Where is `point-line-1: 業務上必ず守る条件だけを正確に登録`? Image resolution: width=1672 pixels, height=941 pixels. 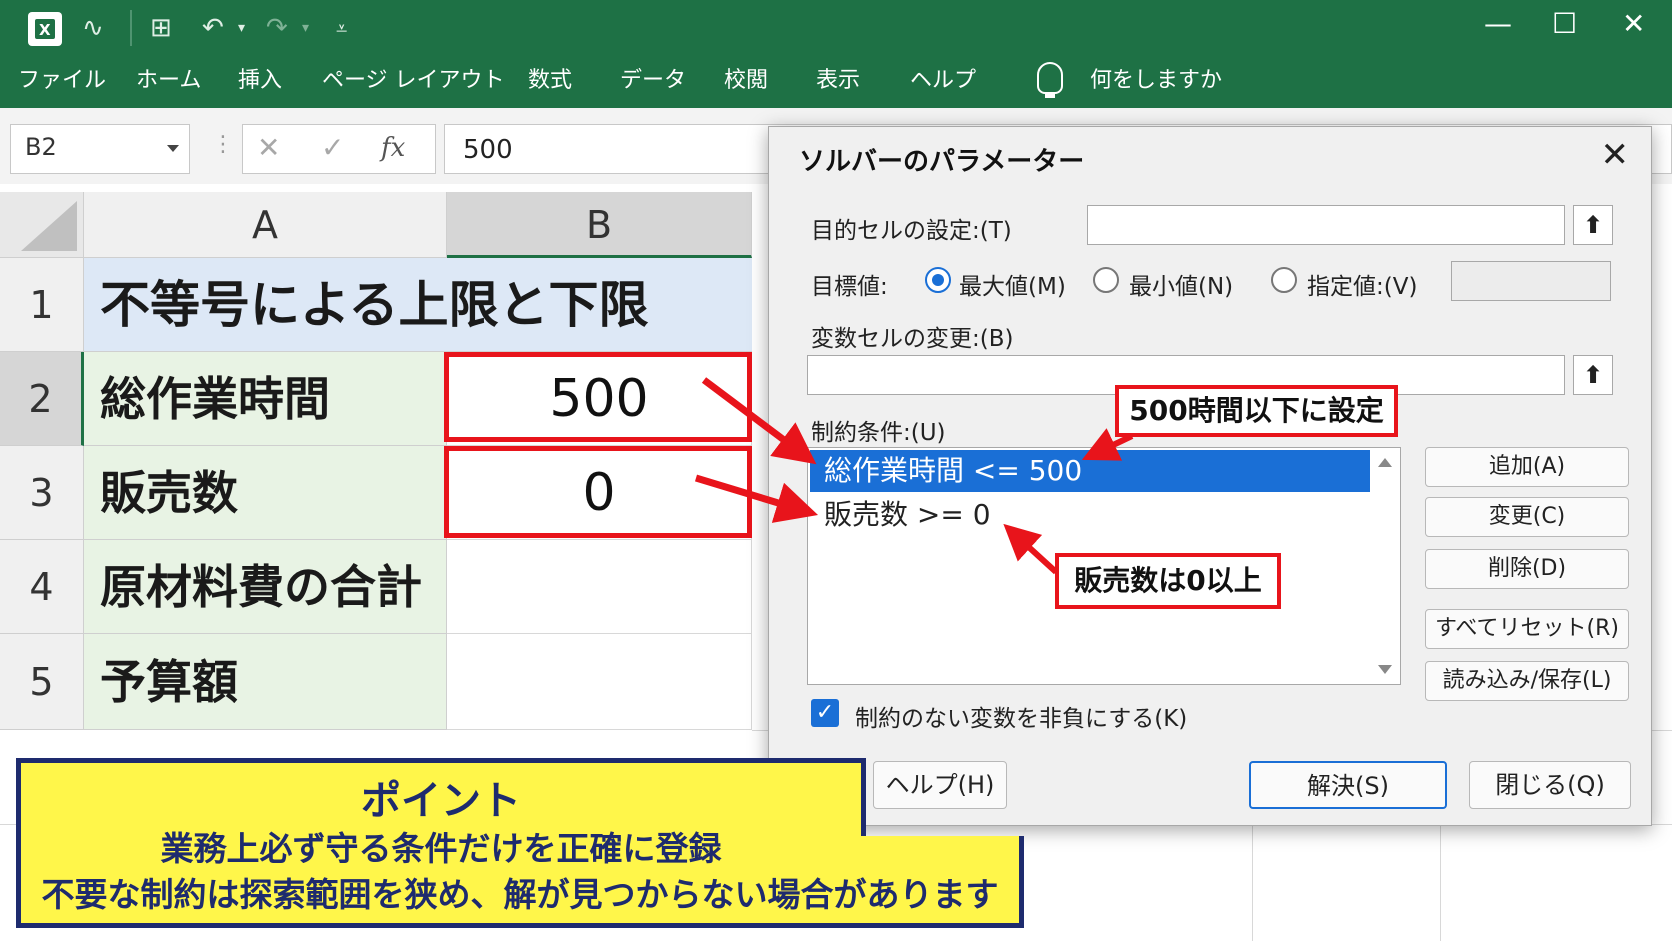
point-line-1: 業務上必ず守る条件だけを正確に登録 is located at coordinates (441, 848).